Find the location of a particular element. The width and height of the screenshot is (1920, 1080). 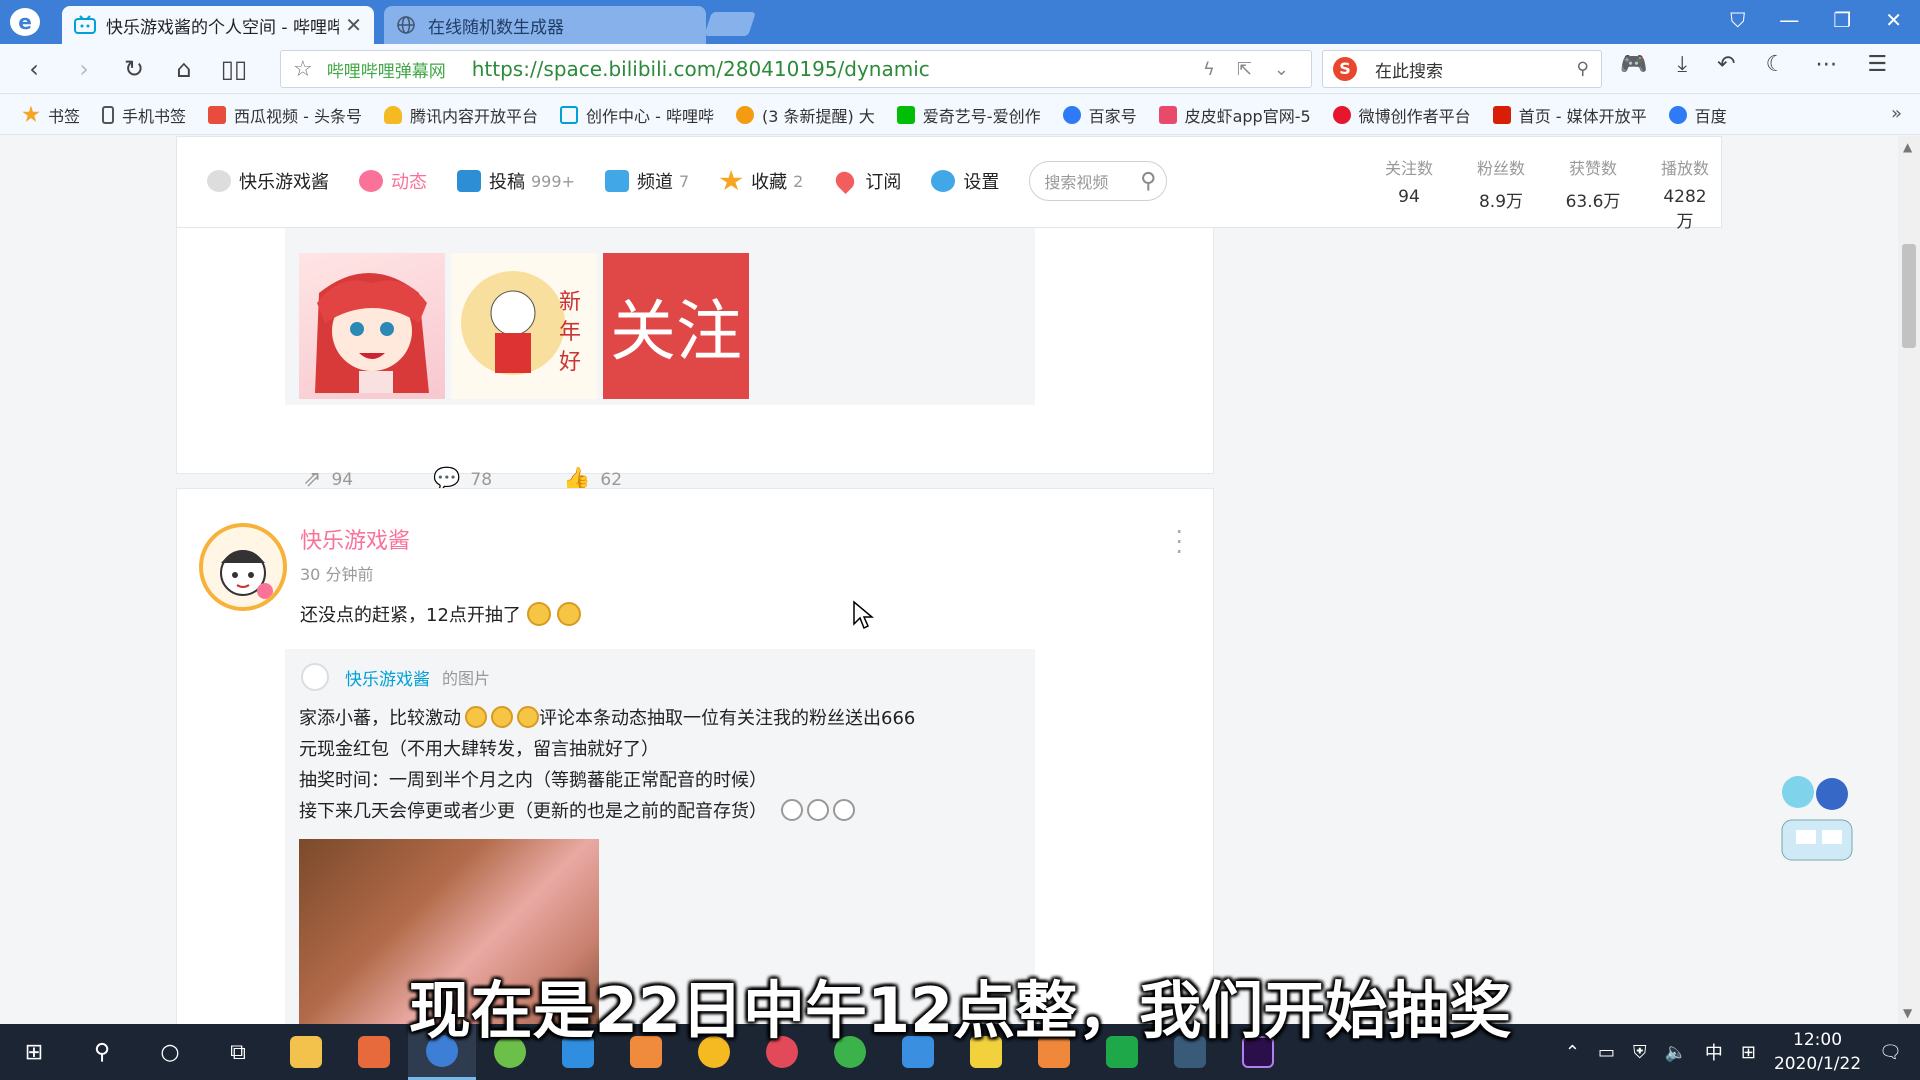

chevron-down-icon: ⌄ is located at coordinates (1281, 69).